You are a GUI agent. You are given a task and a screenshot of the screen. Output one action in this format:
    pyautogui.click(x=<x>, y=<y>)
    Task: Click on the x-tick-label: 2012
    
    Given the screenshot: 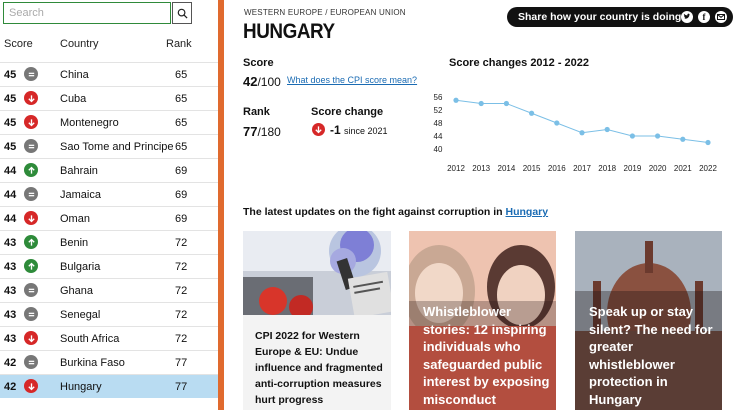 What is the action you would take?
    pyautogui.click(x=456, y=168)
    